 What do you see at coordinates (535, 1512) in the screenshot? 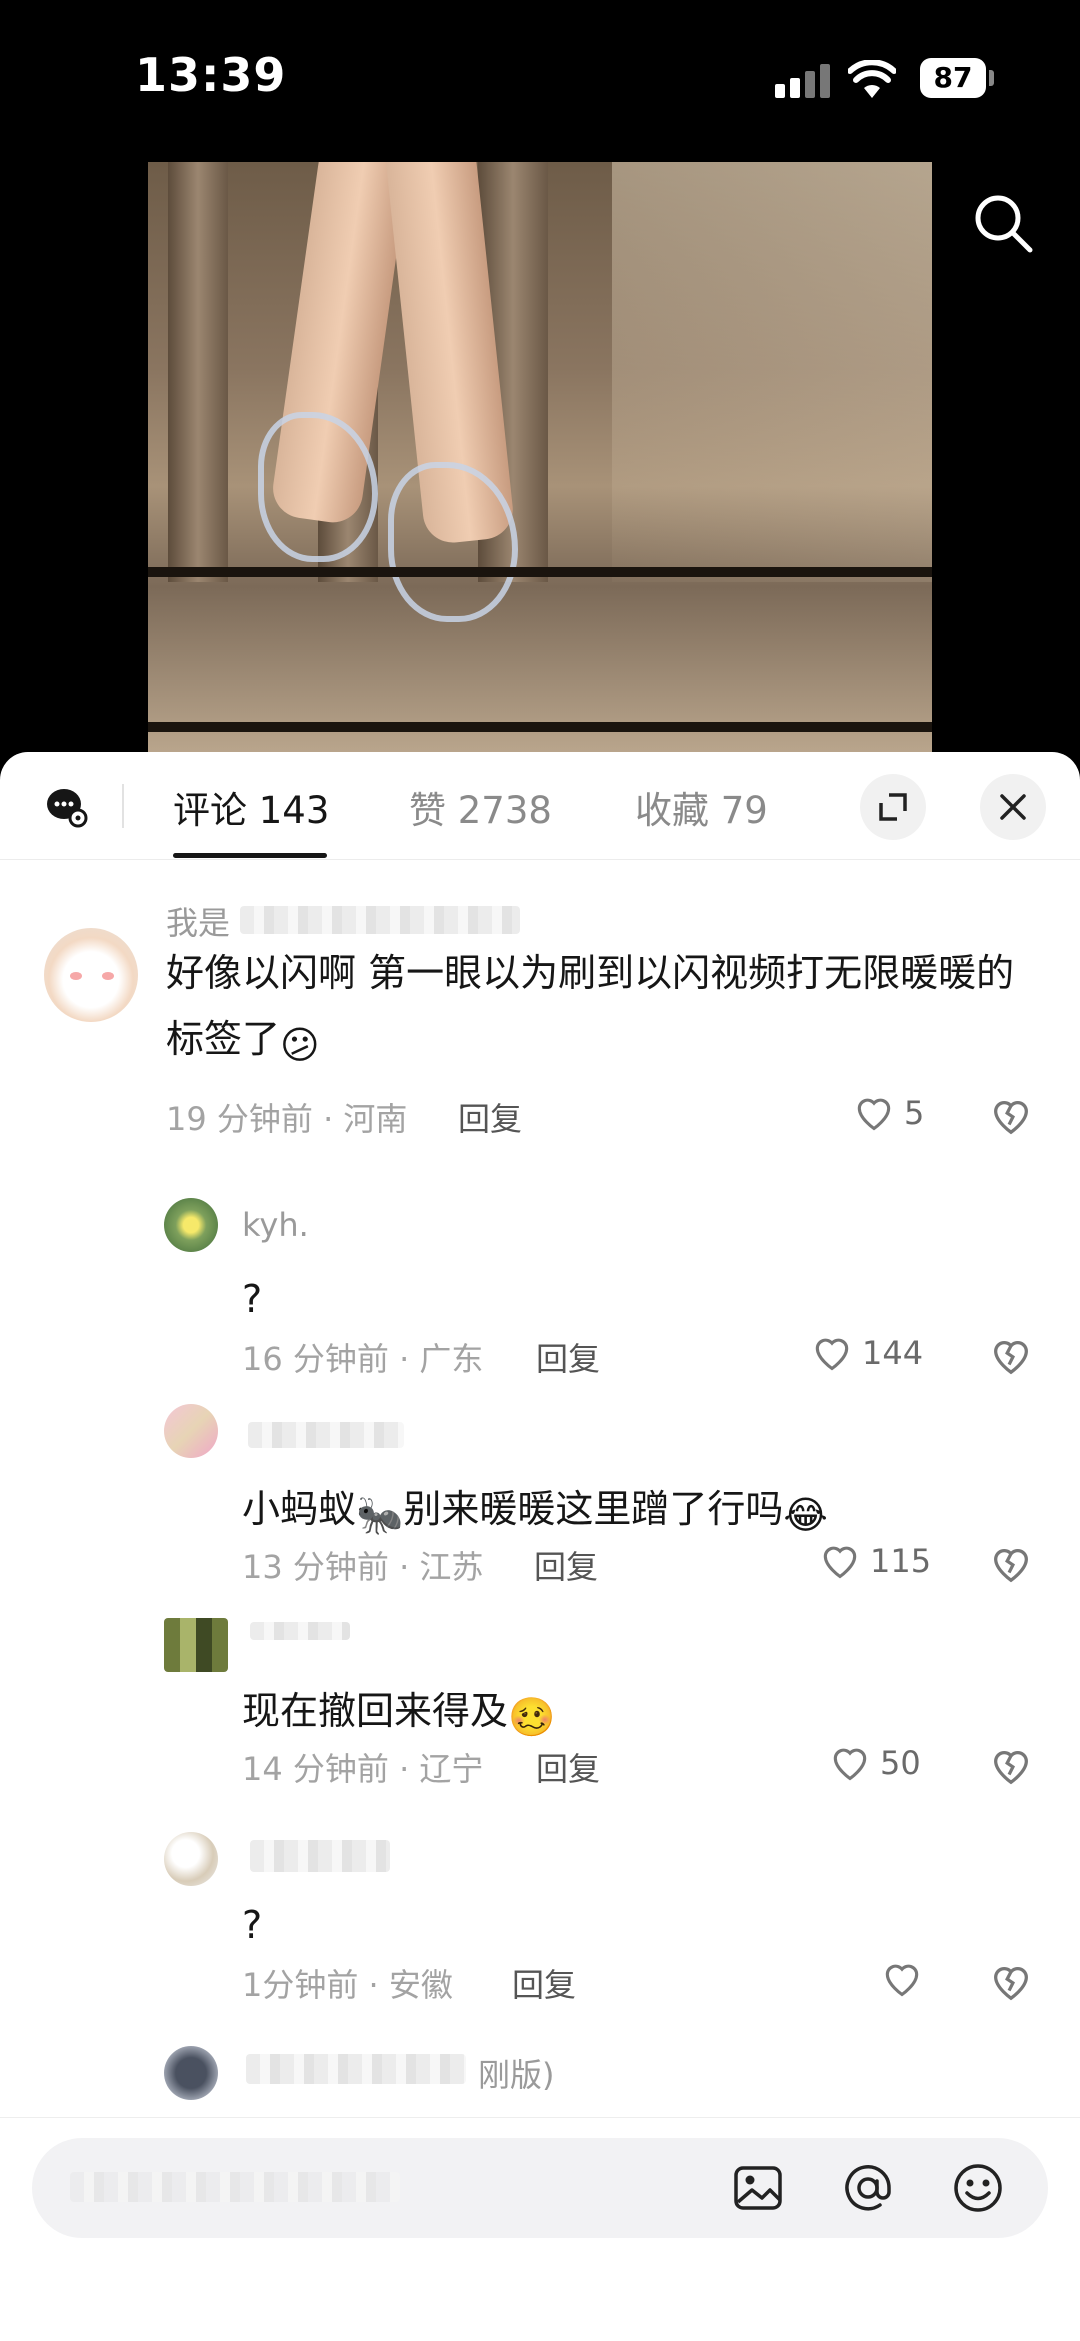
I see `comment-text: 小蚂蚁🐜别来暖暖这里蹭了行吗😂` at bounding box center [535, 1512].